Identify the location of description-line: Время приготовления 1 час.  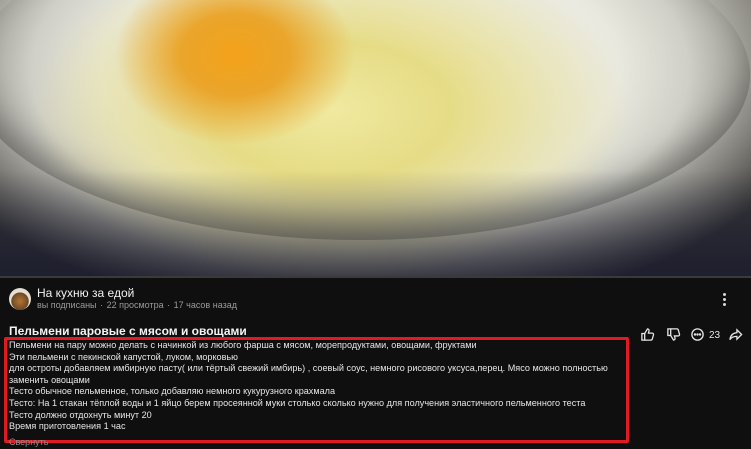
(67, 426).